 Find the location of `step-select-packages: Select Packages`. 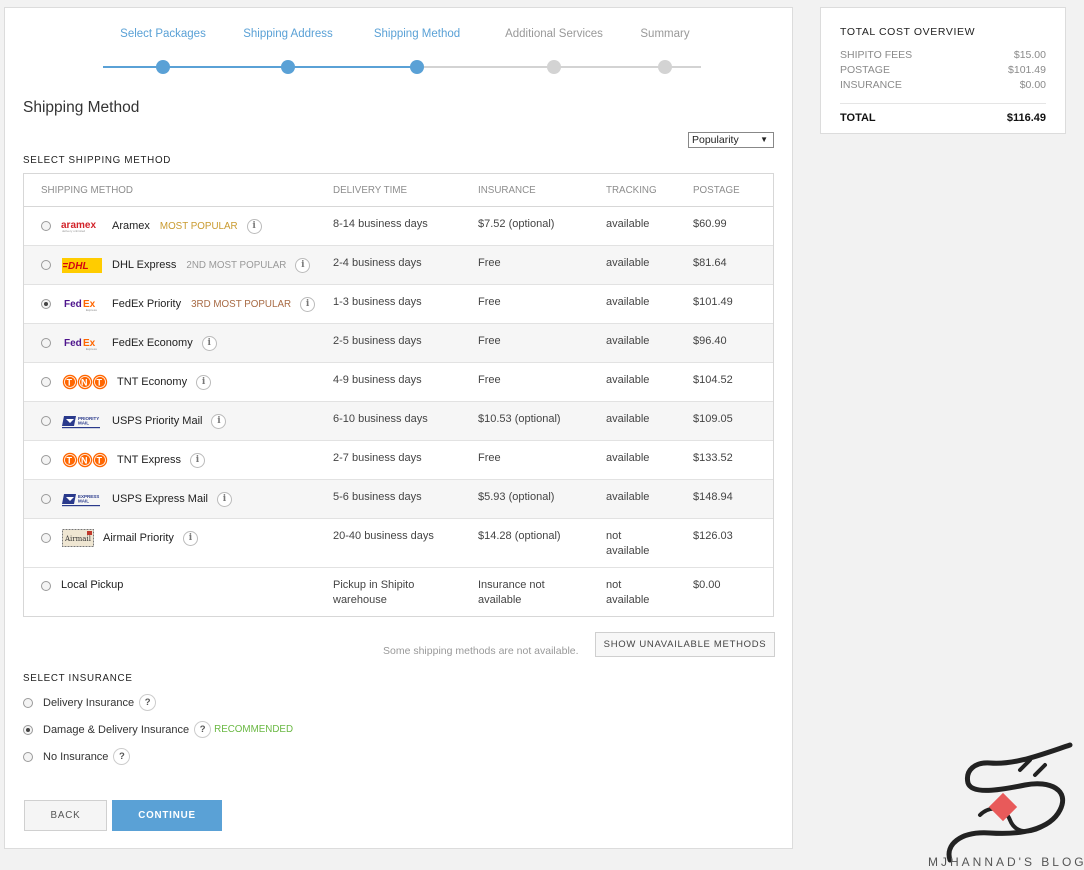

step-select-packages: Select Packages is located at coordinates (163, 50).